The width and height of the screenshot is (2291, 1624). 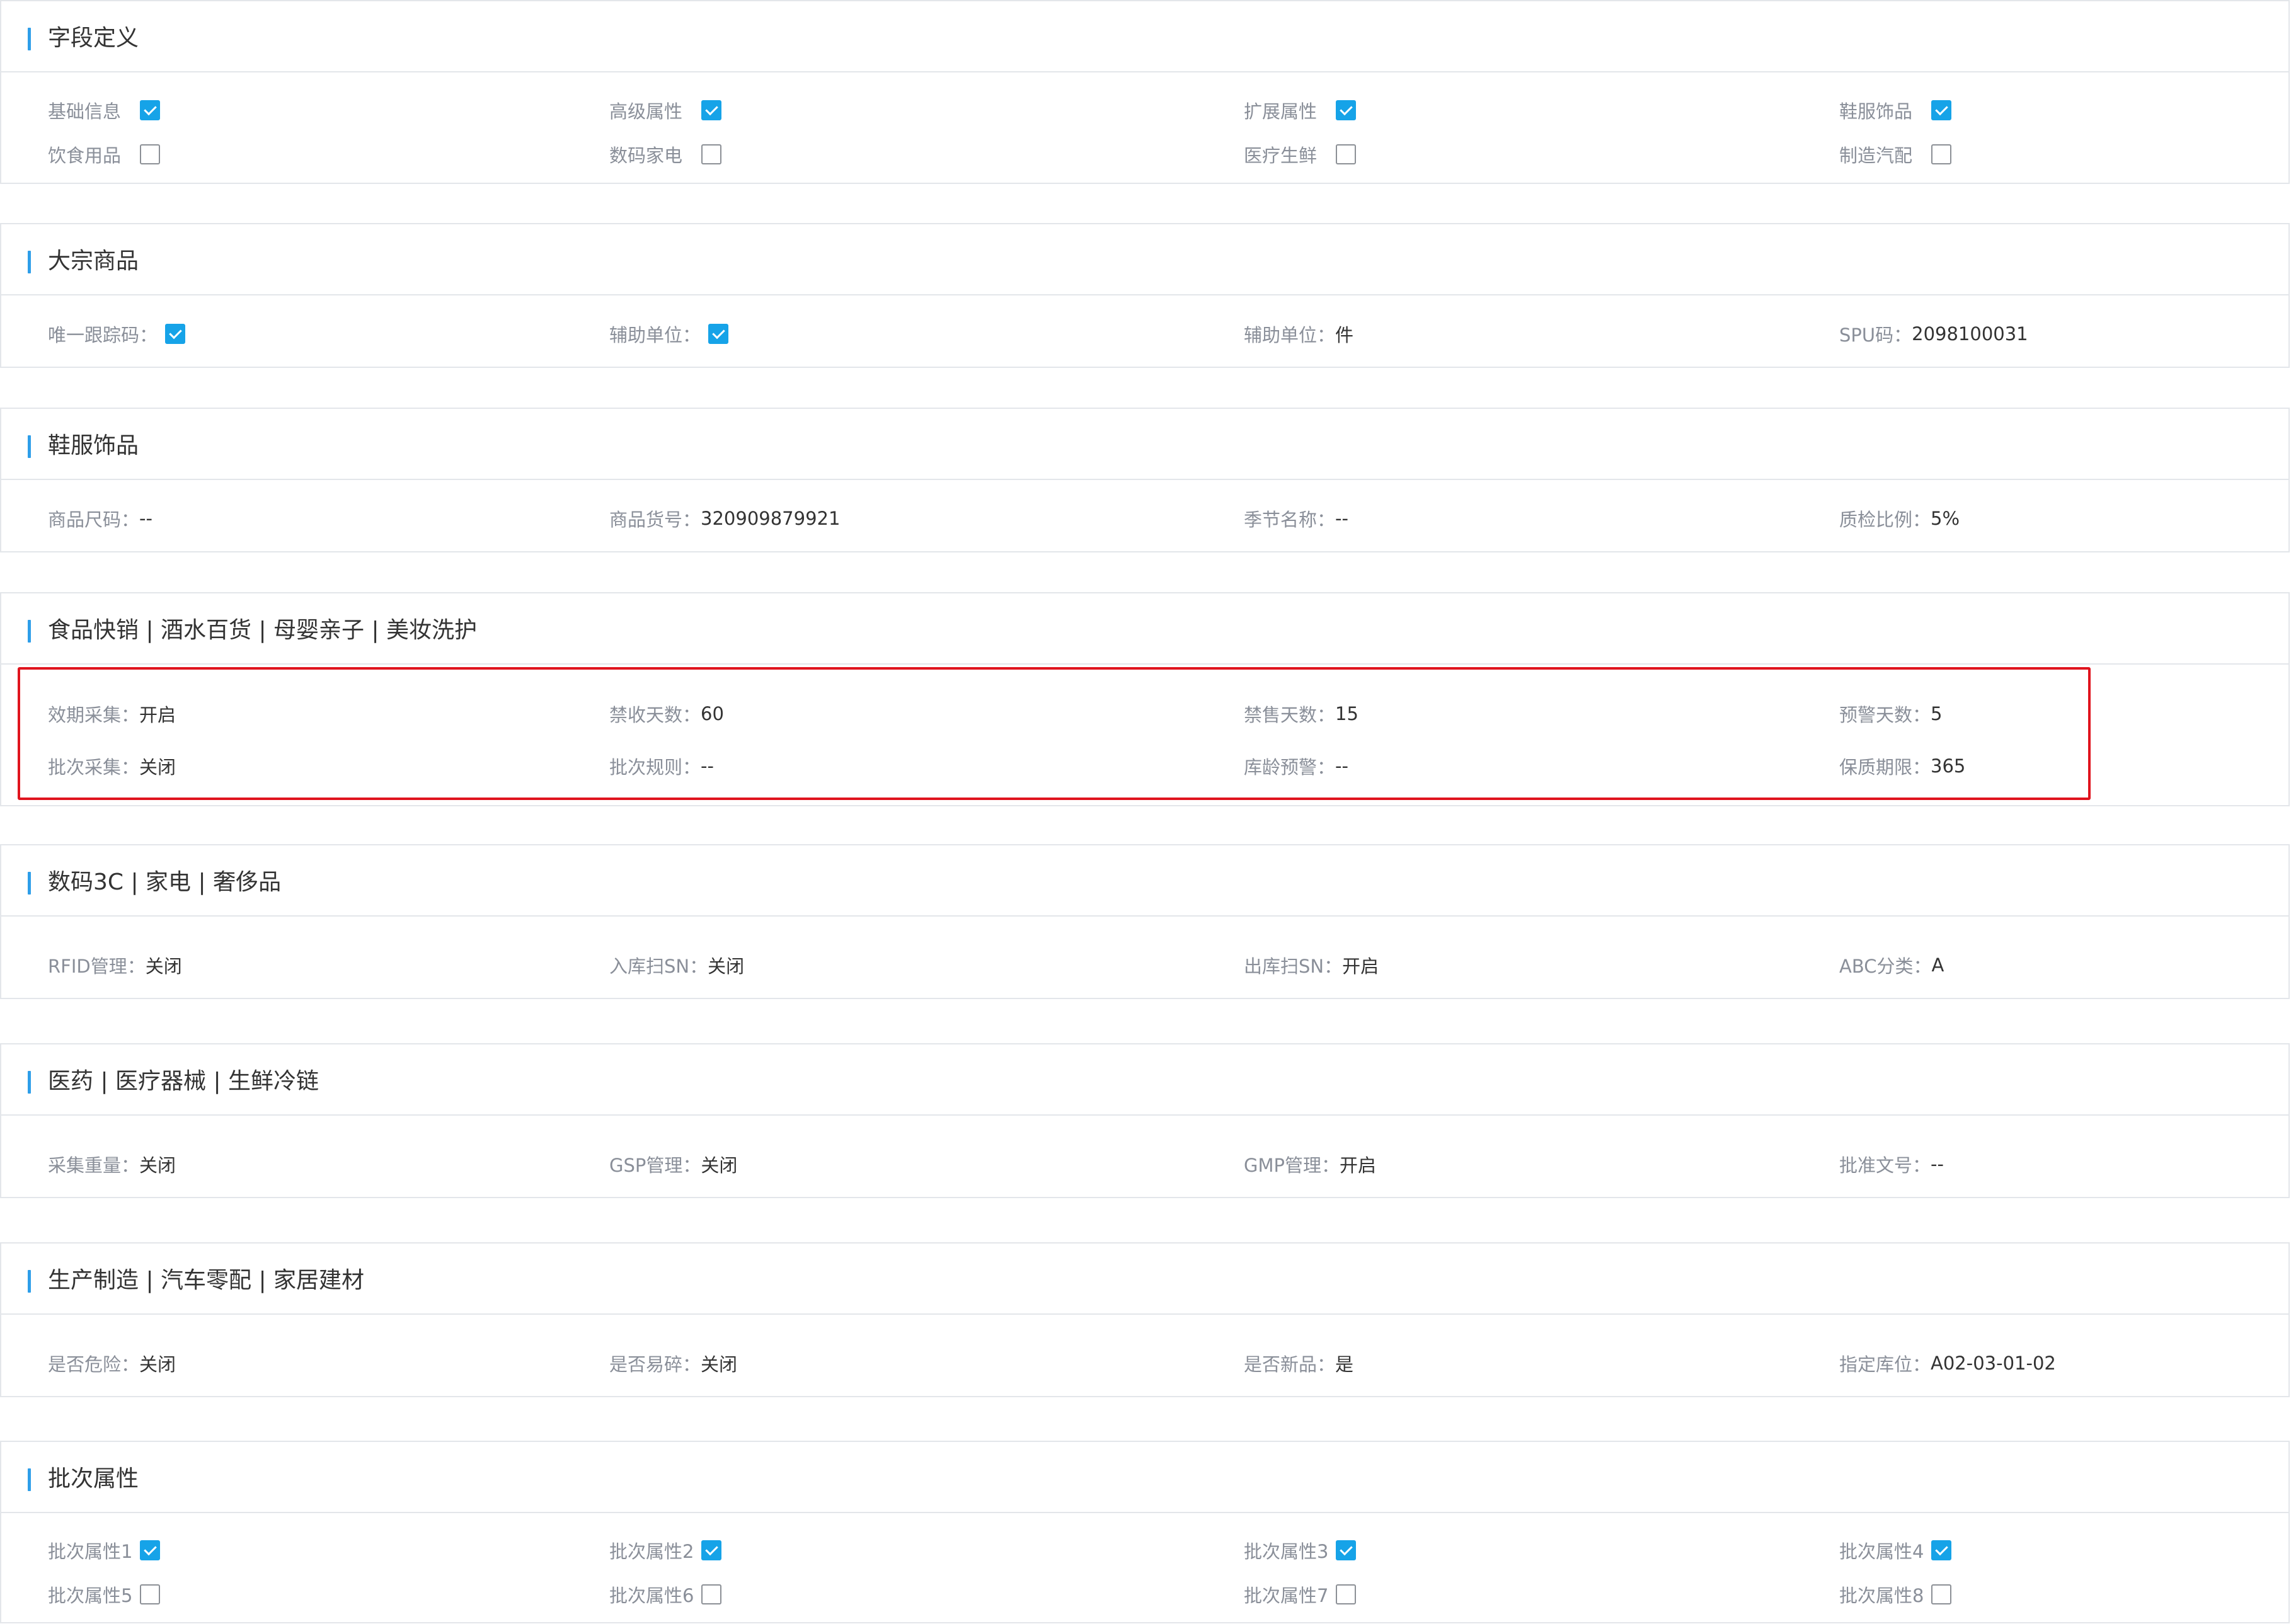 What do you see at coordinates (206, 1280) in the screenshot?
I see `section-title: 生产制造 | 汽车零配 | 家居建材` at bounding box center [206, 1280].